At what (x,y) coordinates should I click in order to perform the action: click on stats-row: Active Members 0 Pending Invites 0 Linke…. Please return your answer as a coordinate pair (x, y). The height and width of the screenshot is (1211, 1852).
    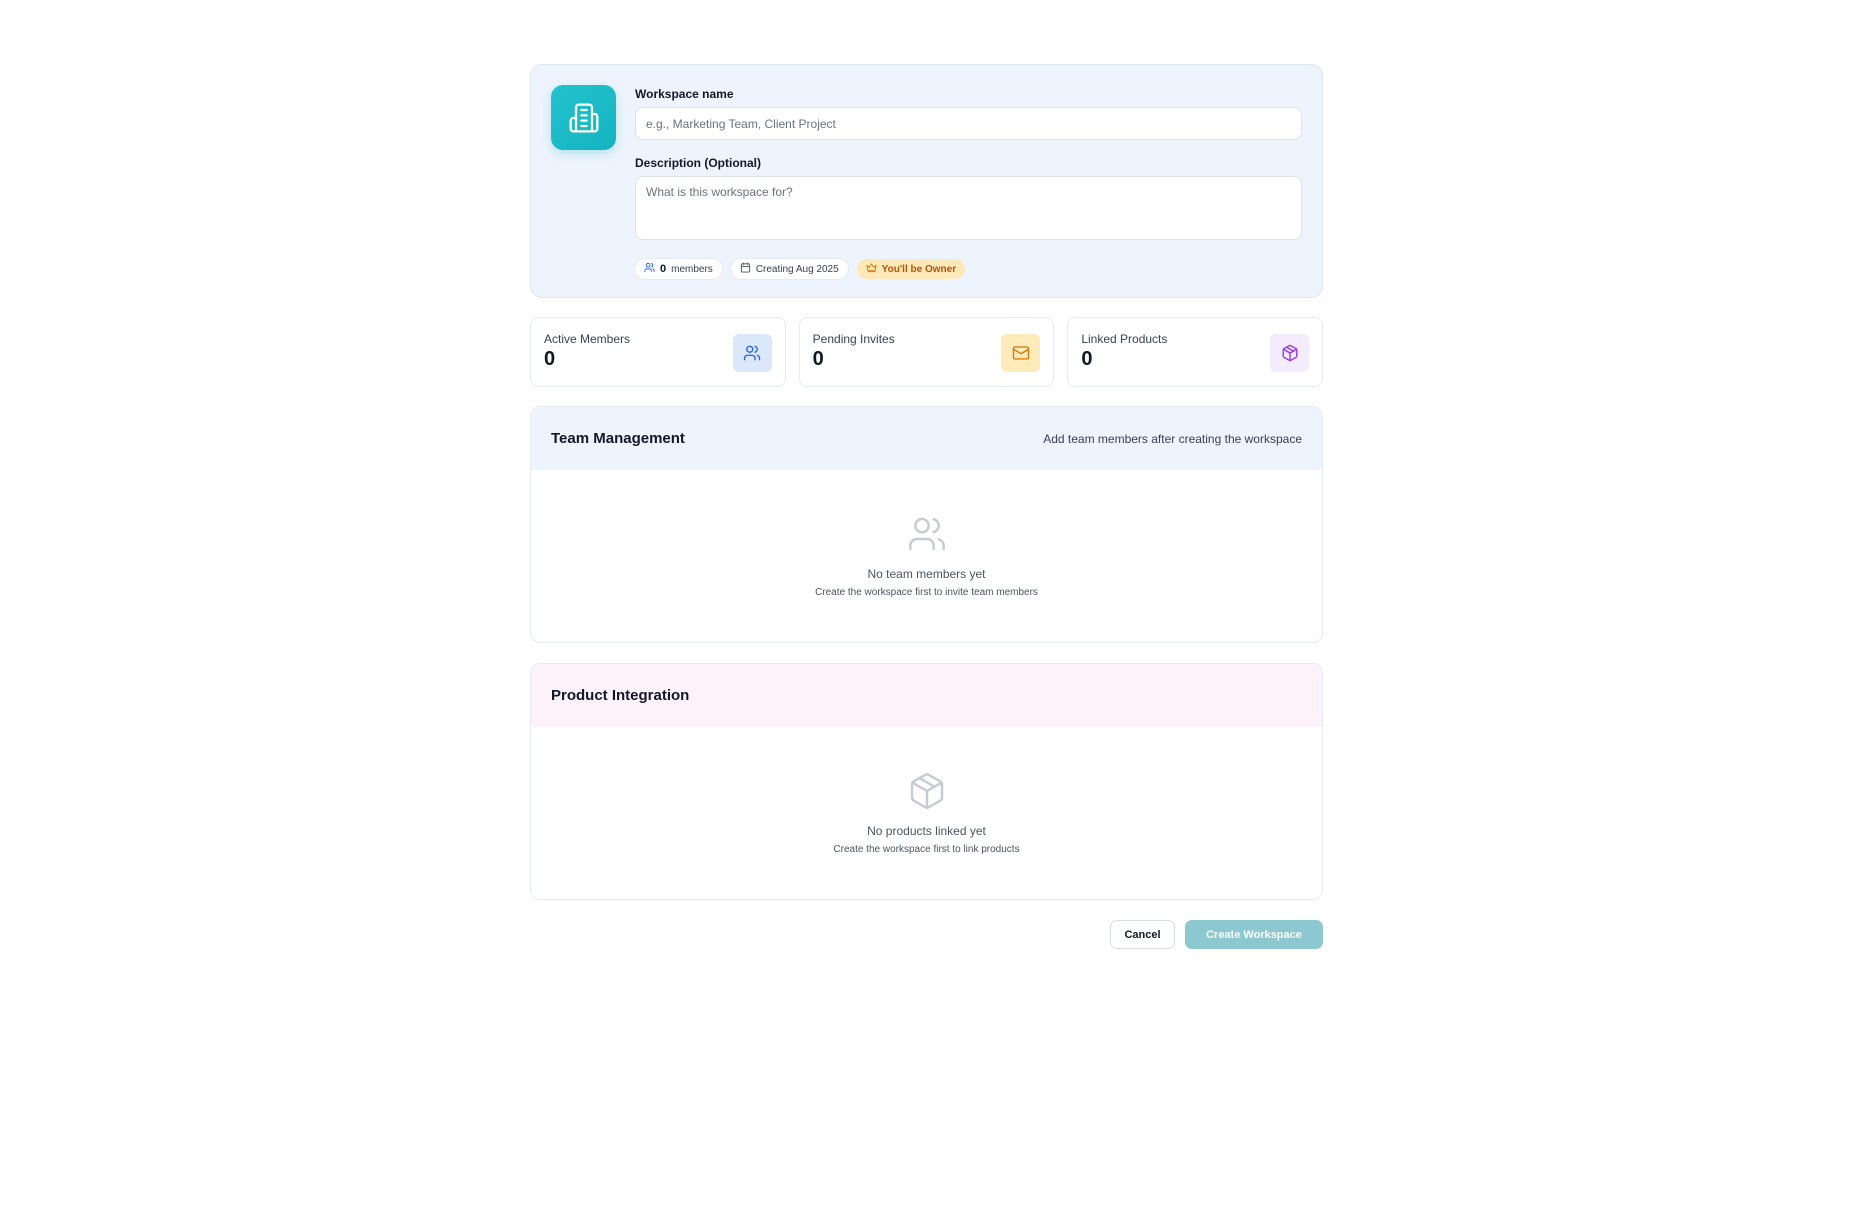
    Looking at the image, I should click on (927, 352).